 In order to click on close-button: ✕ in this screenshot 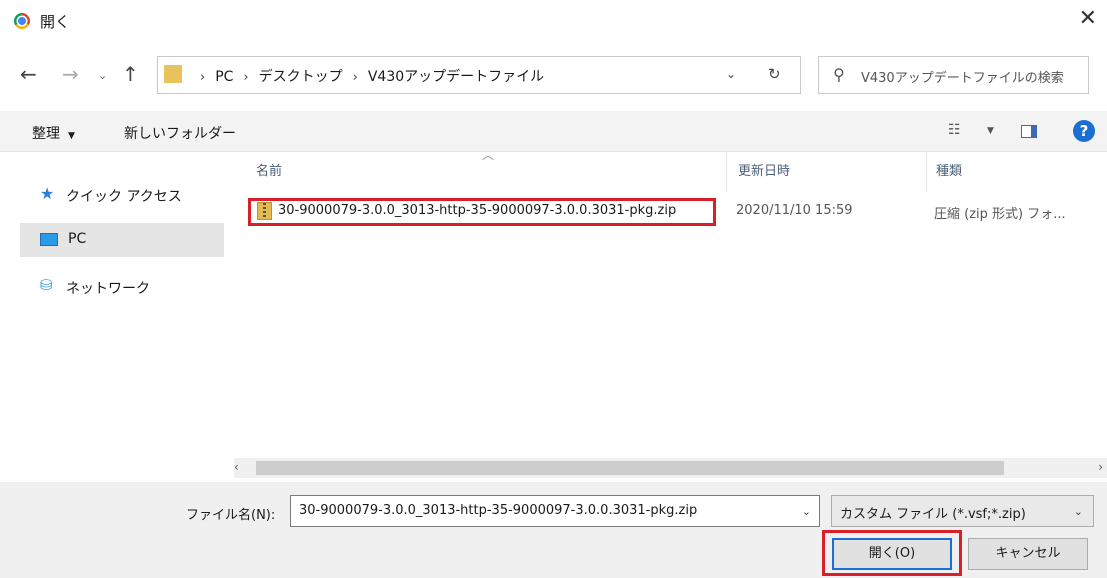, I will do `click(1088, 18)`.